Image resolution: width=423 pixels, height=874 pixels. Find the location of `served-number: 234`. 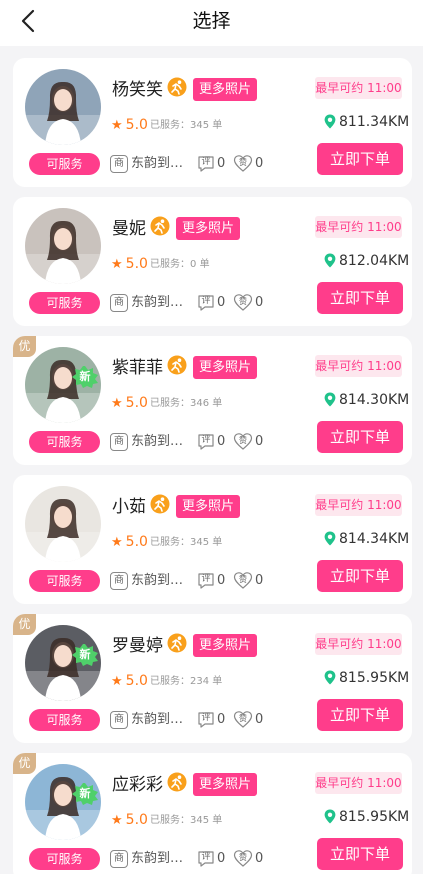

served-number: 234 is located at coordinates (200, 681).